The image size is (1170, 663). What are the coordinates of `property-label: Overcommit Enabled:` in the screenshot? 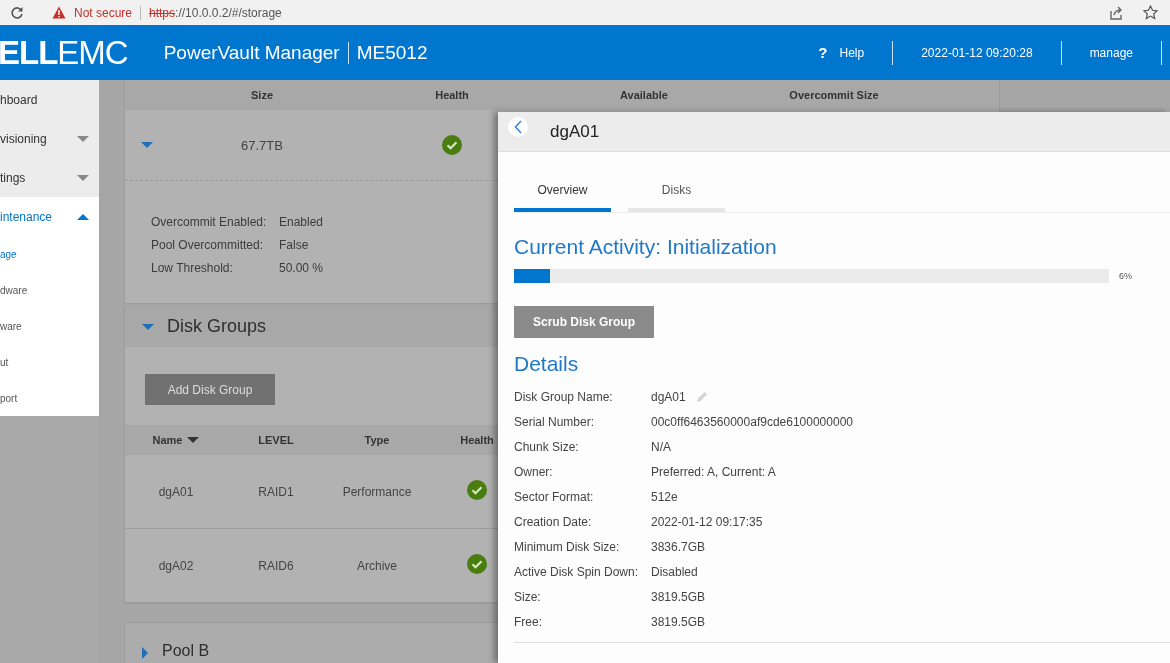 It's located at (209, 222).